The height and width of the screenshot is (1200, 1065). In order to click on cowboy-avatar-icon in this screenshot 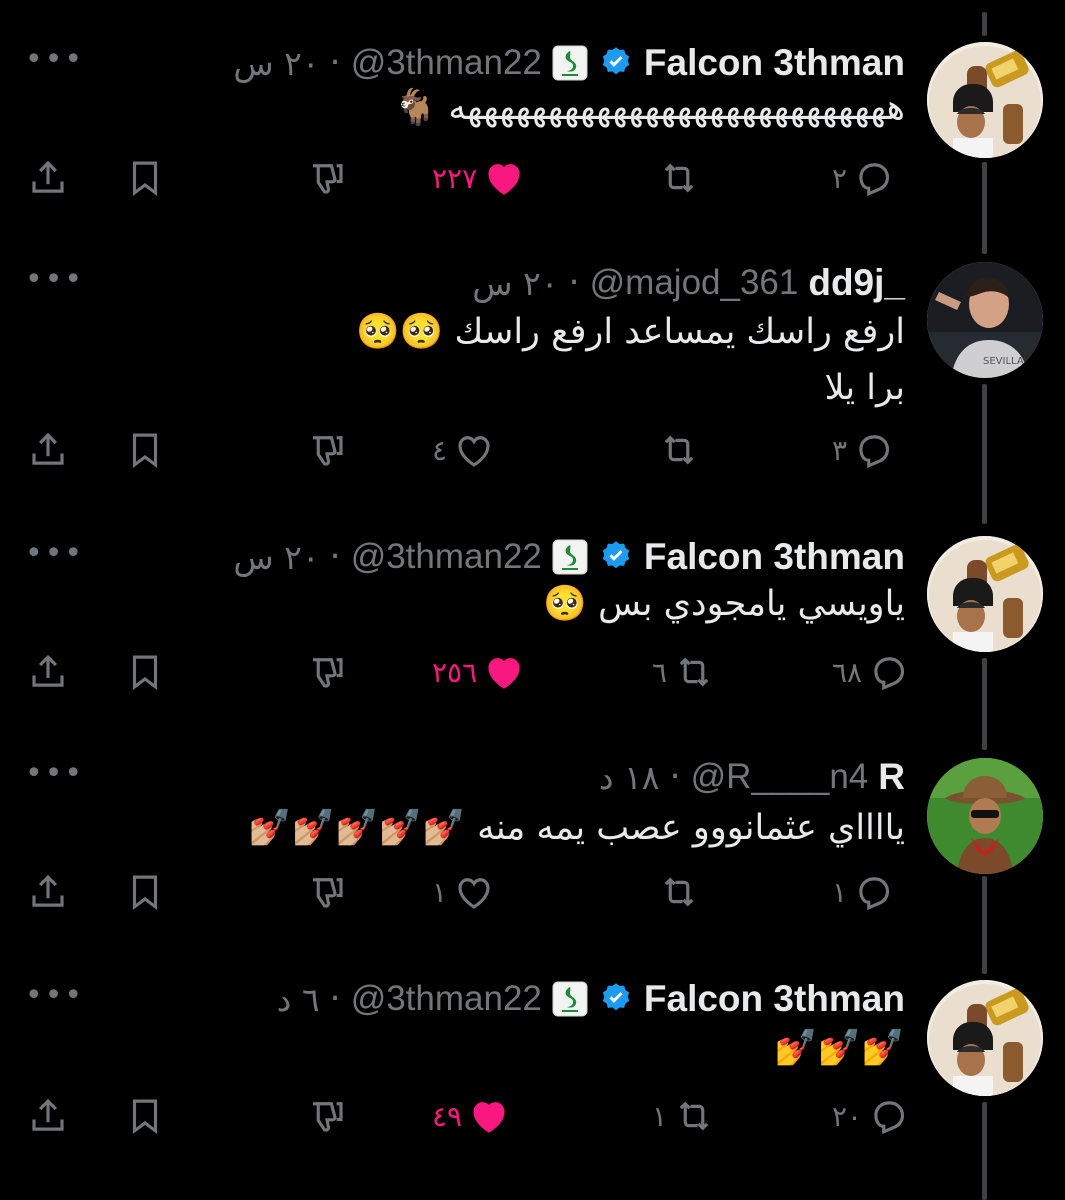, I will do `click(985, 816)`.